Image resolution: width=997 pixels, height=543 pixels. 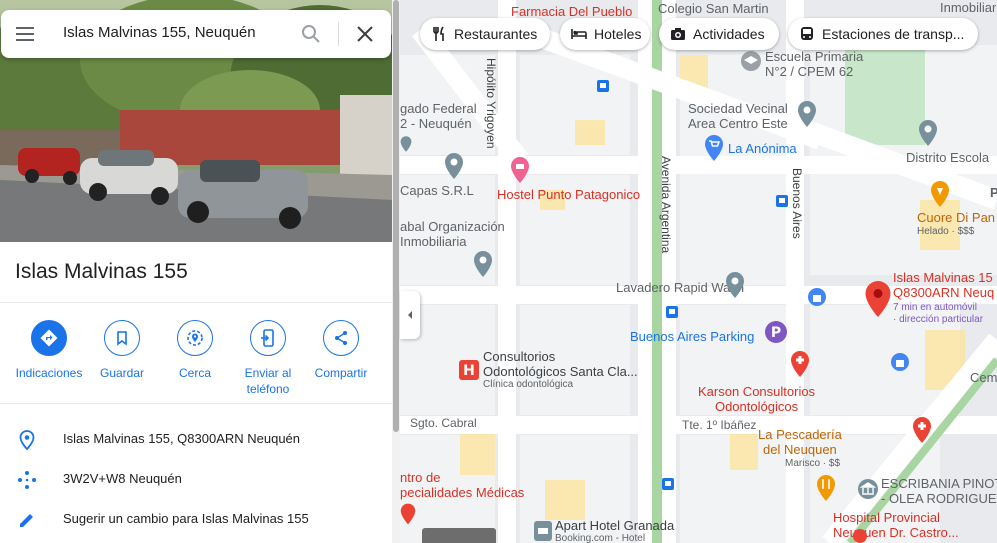 What do you see at coordinates (496, 34) in the screenshot?
I see `chip-restaurants-label: Restaurantes` at bounding box center [496, 34].